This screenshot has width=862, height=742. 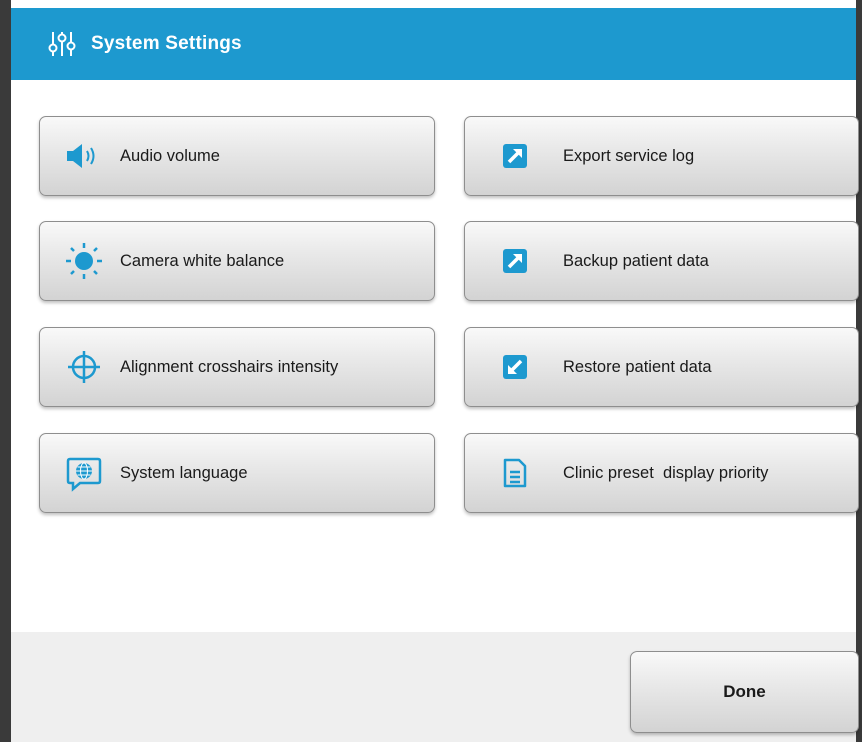 I want to click on system-language-button: System language, so click(x=237, y=473).